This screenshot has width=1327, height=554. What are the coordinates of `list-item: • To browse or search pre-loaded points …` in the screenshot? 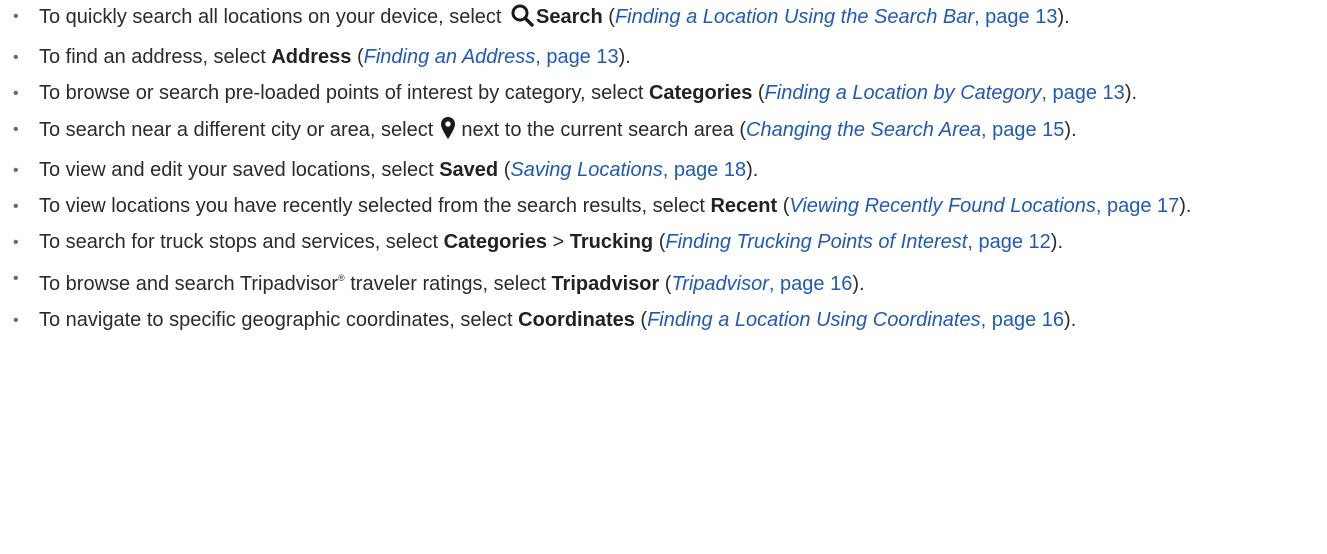 It's located at (659, 93).